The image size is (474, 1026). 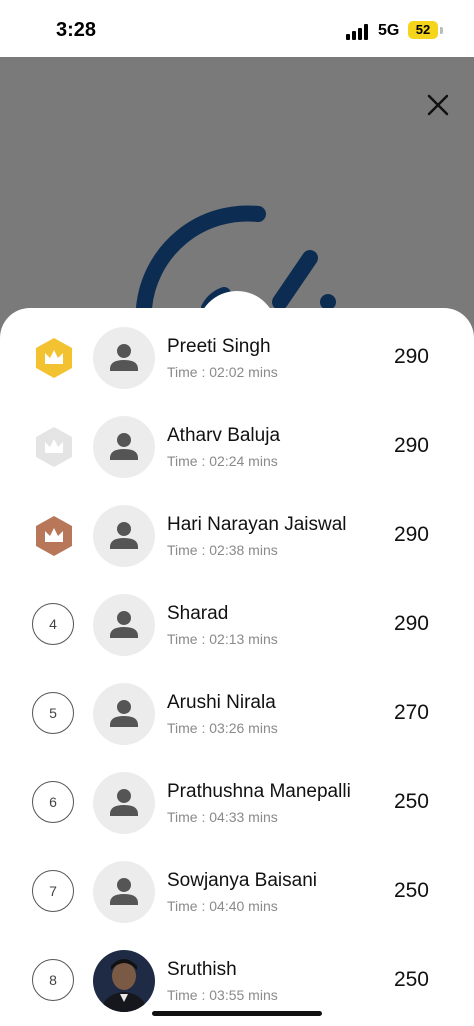 I want to click on rank-number: 4, so click(x=53, y=624).